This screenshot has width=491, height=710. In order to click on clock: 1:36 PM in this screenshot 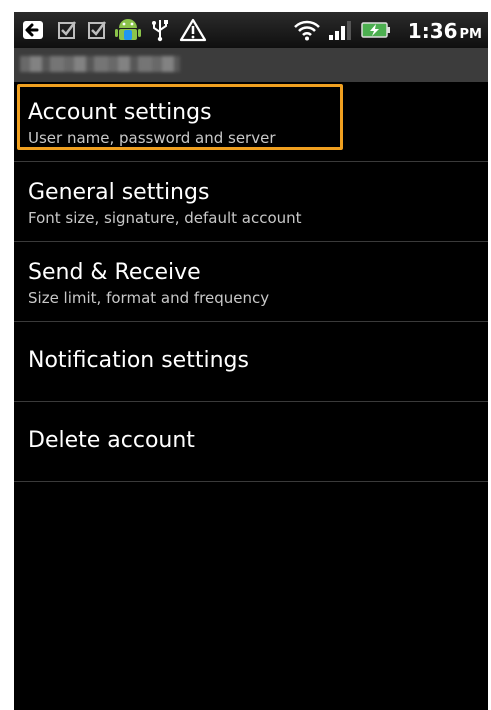, I will do `click(445, 31)`.